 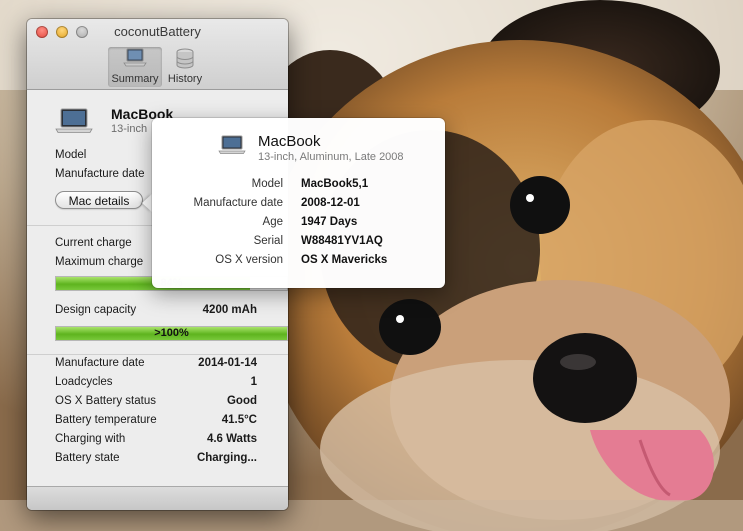 What do you see at coordinates (157, 354) in the screenshot?
I see `section-divider` at bounding box center [157, 354].